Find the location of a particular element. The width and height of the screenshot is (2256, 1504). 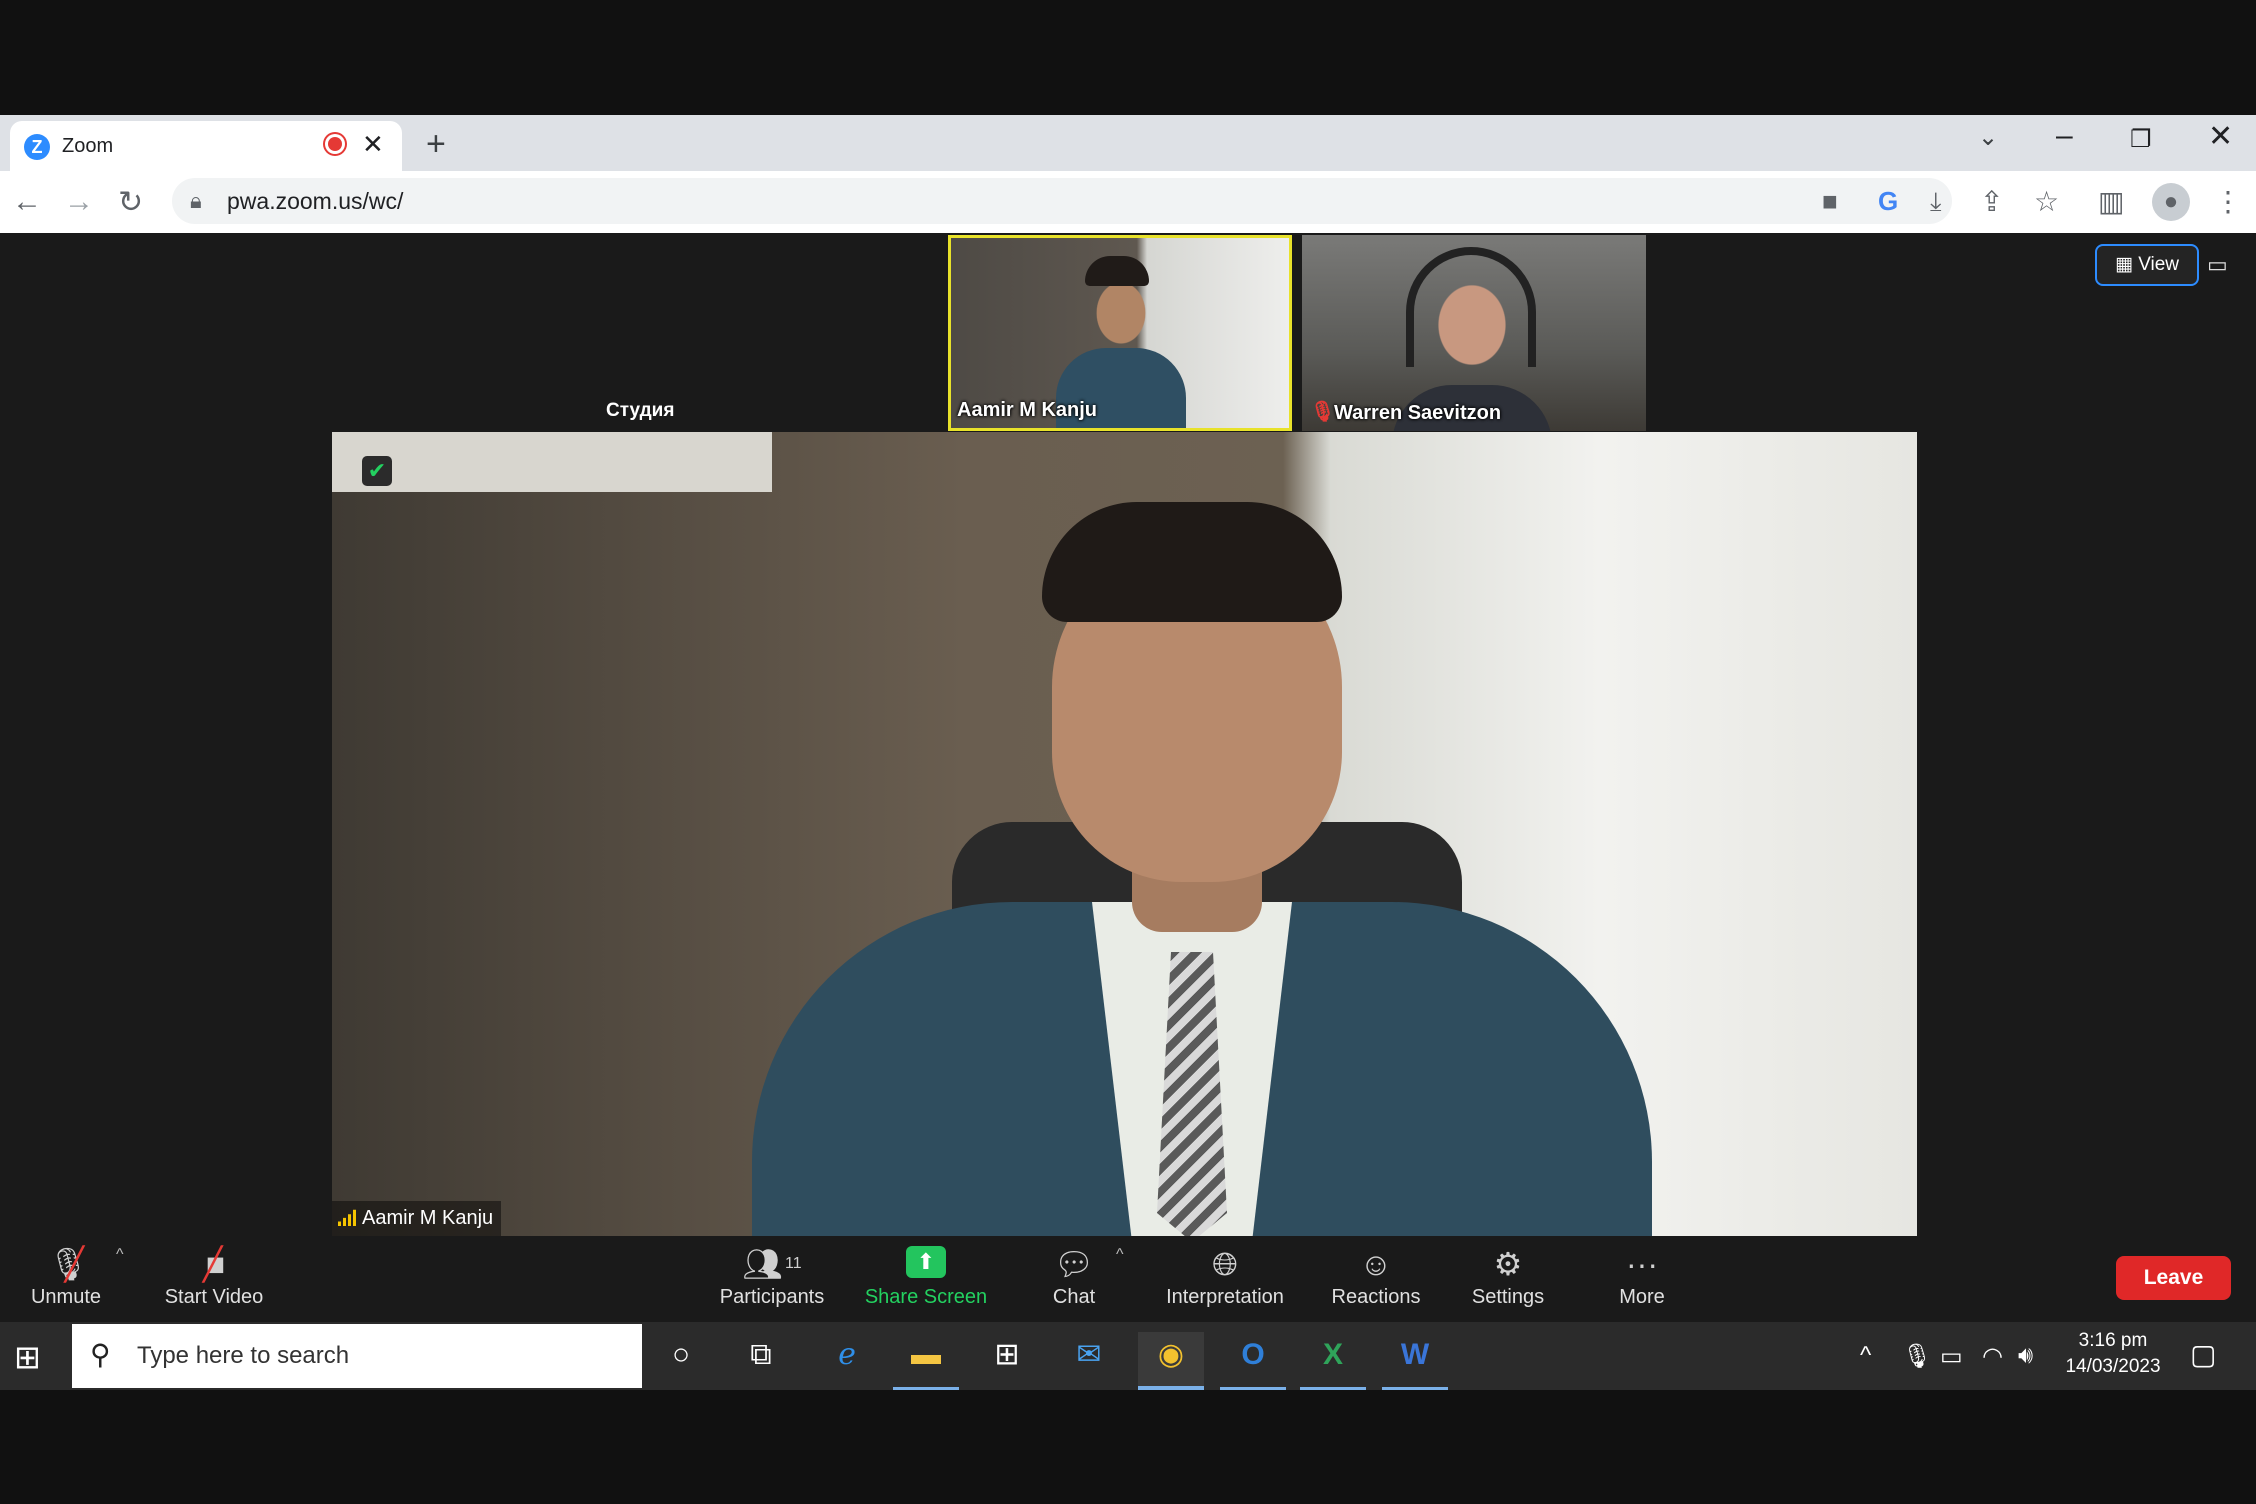

leave-meeting-button: Leave is located at coordinates (2173, 1278).